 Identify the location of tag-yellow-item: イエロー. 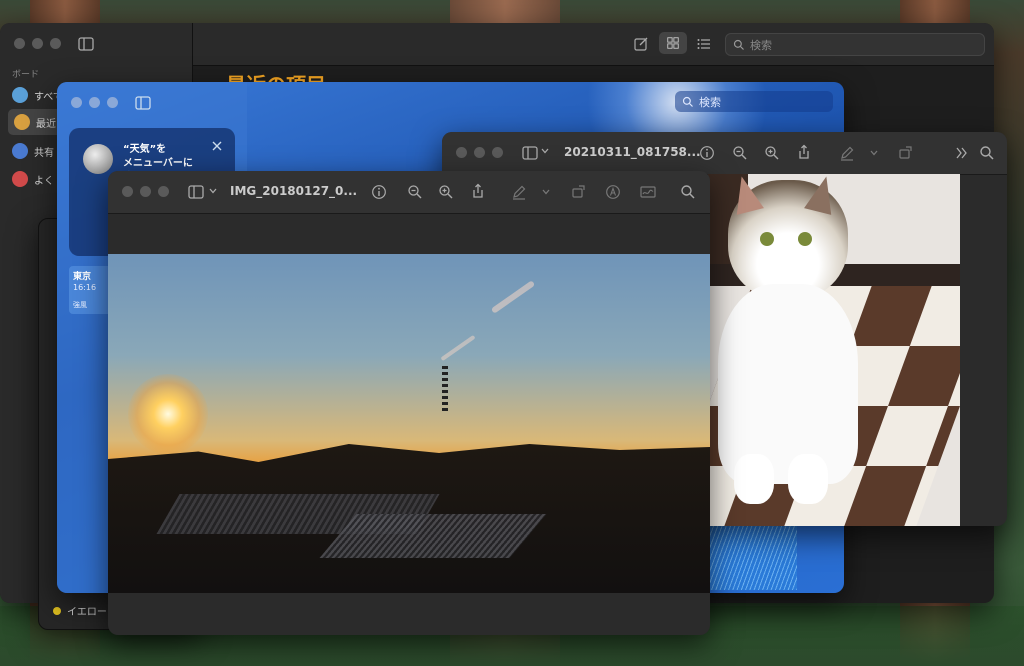
(80, 610).